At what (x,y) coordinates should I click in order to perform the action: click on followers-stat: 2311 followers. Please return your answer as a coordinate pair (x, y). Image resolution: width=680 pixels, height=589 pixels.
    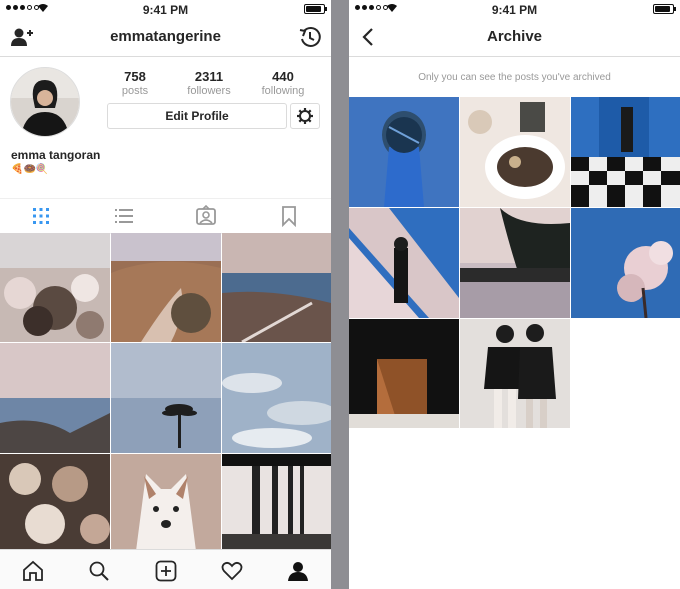
    Looking at the image, I should click on (209, 83).